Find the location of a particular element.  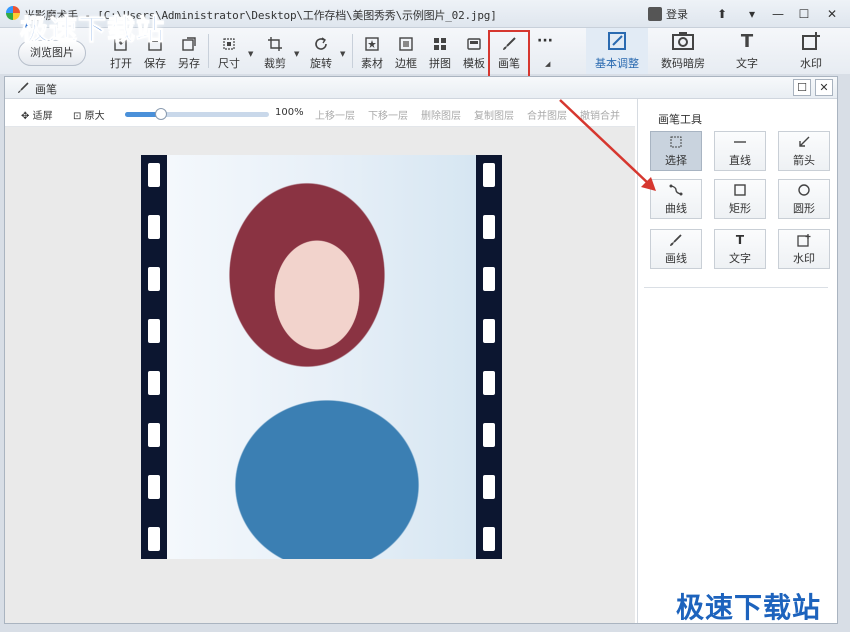

text-tool-button: T 文字 is located at coordinates (740, 249).